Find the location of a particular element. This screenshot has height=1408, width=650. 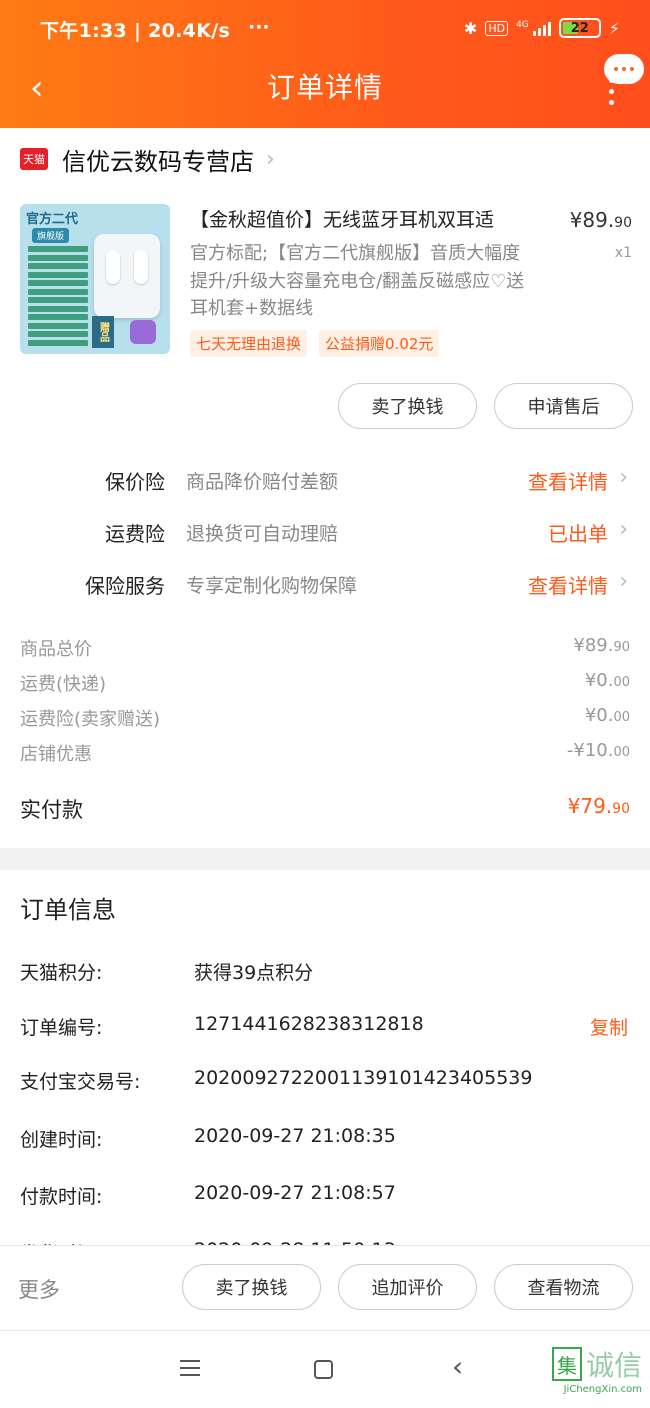

watermark-logo: 集 诚信 is located at coordinates (596, 1364).